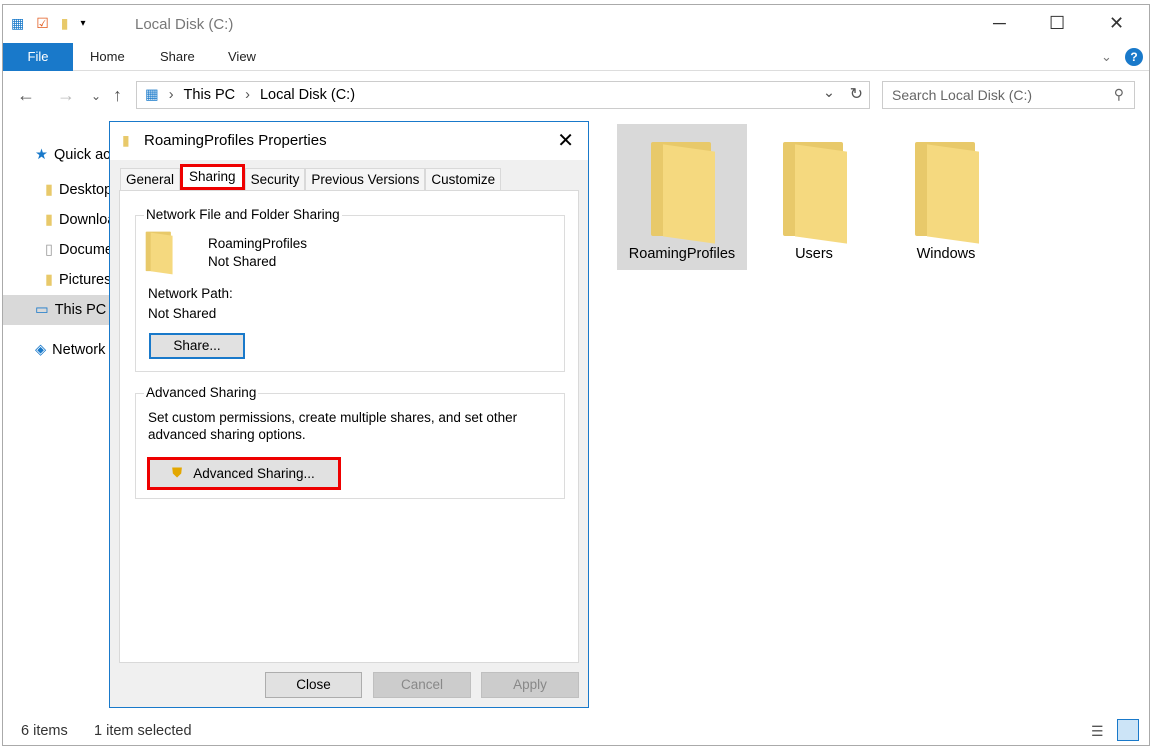 The height and width of the screenshot is (749, 1153). What do you see at coordinates (177, 57) in the screenshot?
I see `tab-share: Share` at bounding box center [177, 57].